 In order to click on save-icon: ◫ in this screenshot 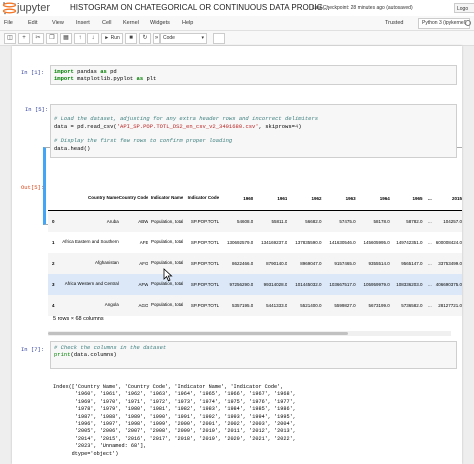, I will do `click(10, 38)`.